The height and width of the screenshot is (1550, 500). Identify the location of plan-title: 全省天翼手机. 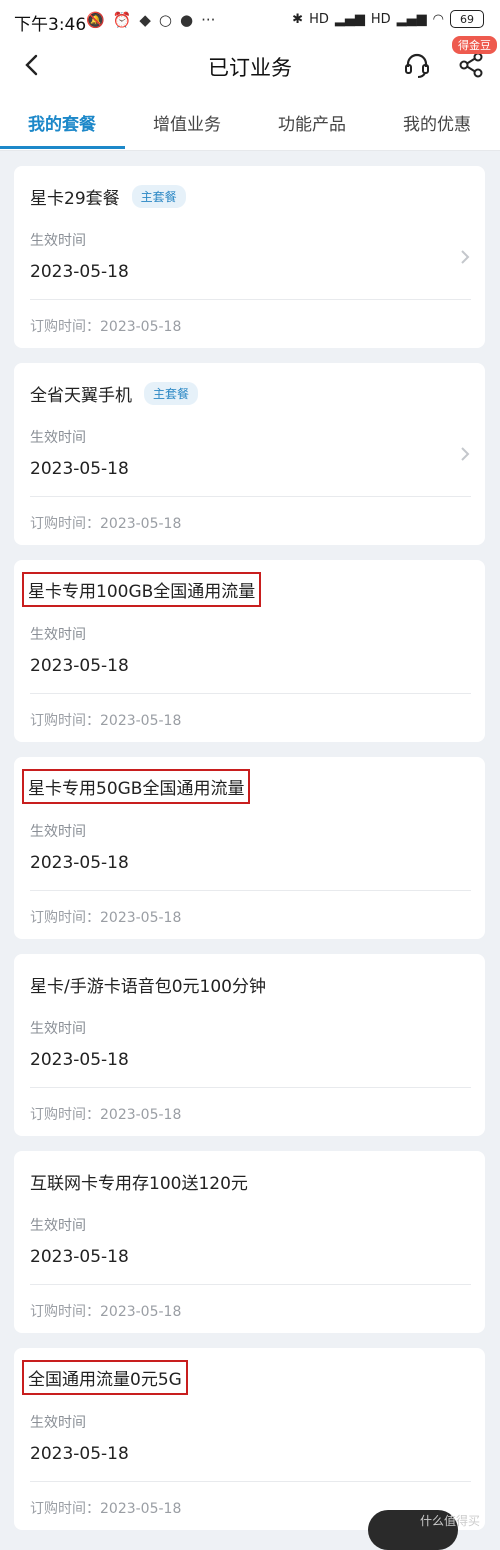
(81, 396).